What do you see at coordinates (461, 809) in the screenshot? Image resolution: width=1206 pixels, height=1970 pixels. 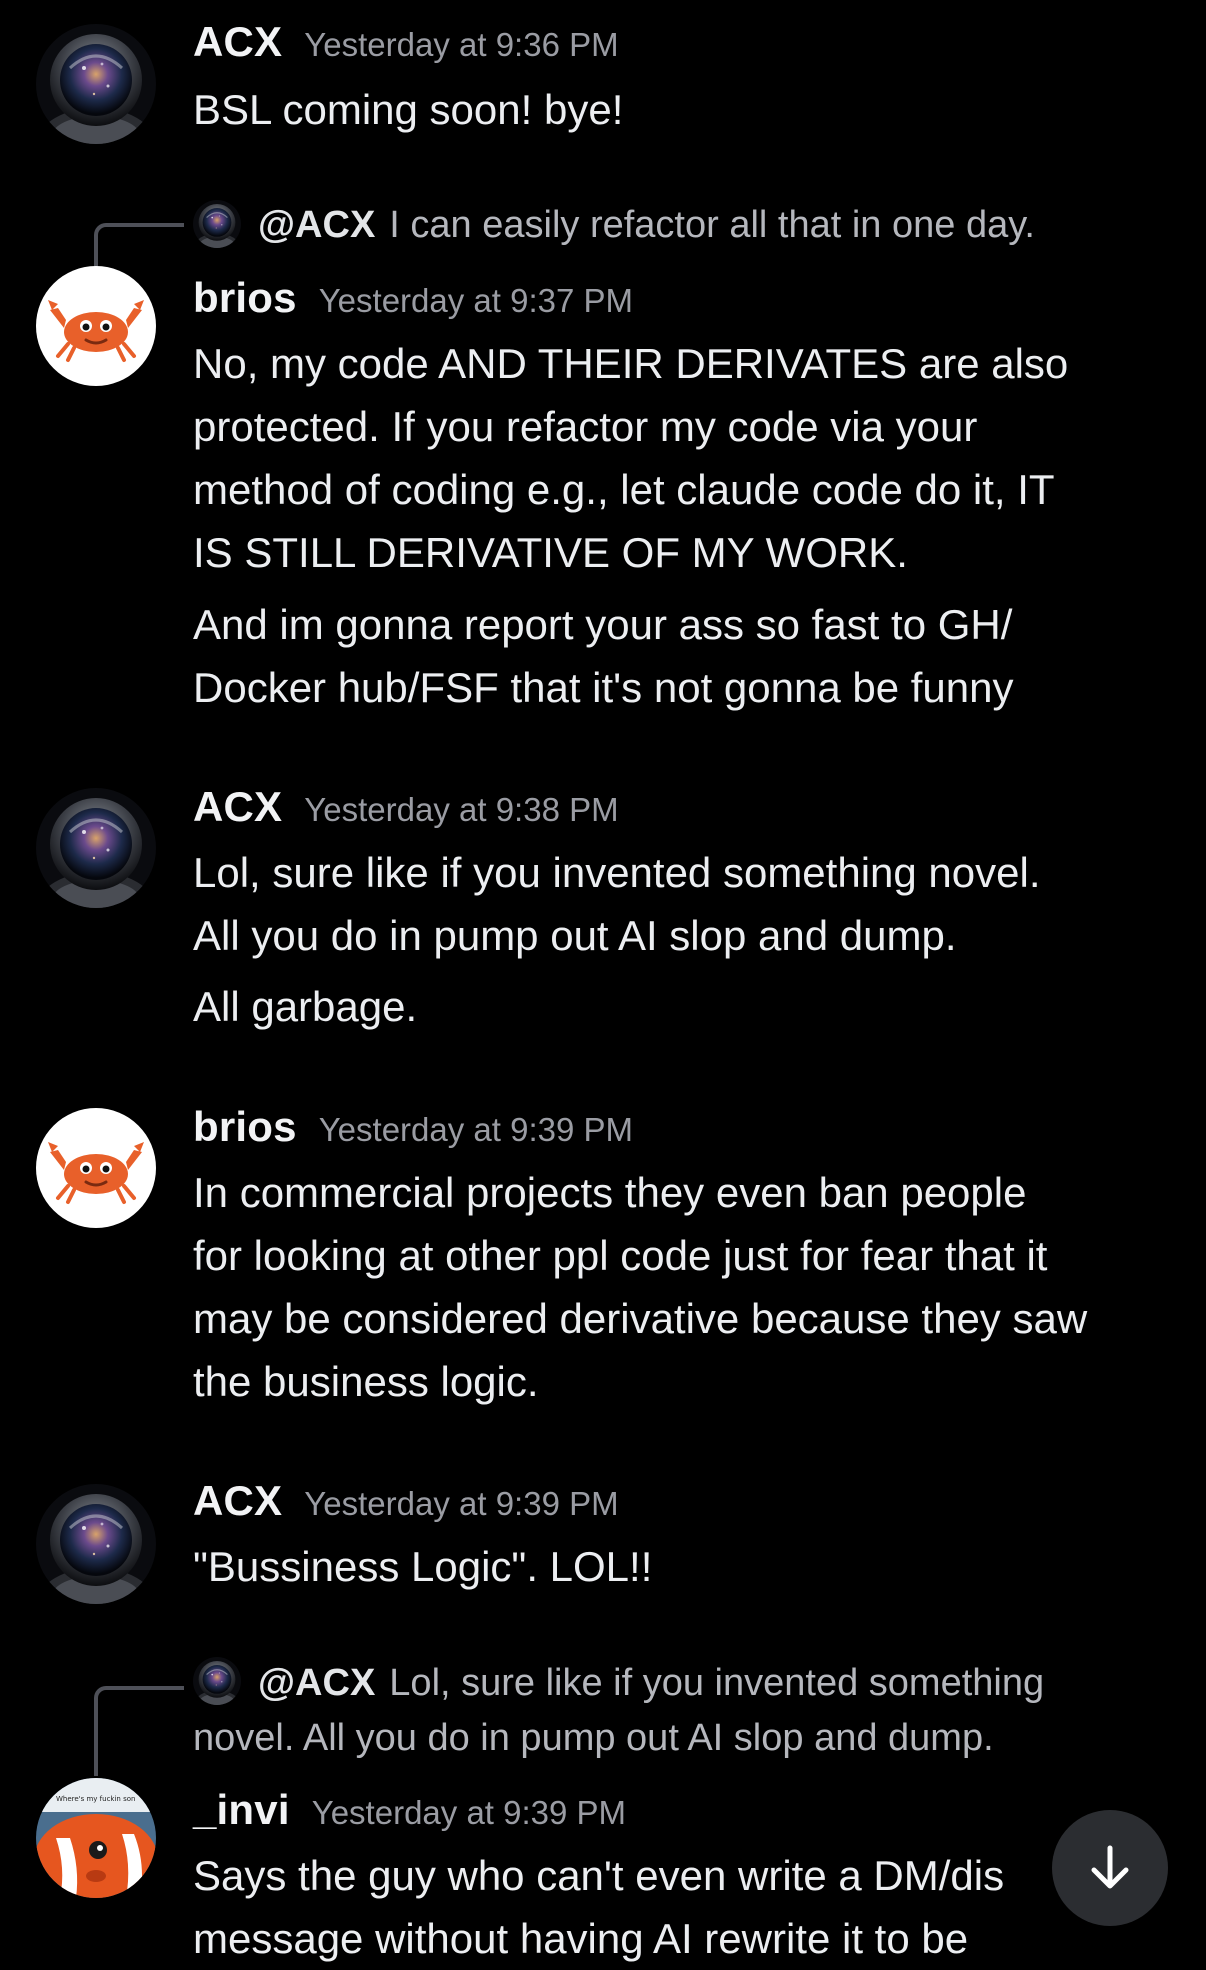 I see `timestamp: Yesterday at 9:38 PM` at bounding box center [461, 809].